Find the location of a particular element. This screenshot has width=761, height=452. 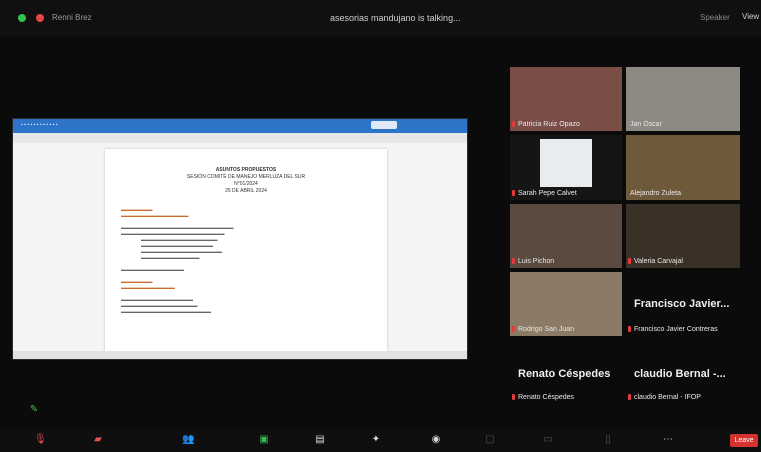

doc-body-line: ▬▬▬▬▬▬▬▬▬▬▬▬▬▬▬▬▬▬▬▬▬▬▬ is located at coordinates (173, 233).